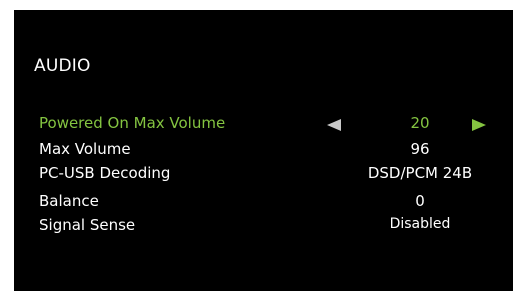 This screenshot has height=303, width=527. What do you see at coordinates (263, 227) in the screenshot?
I see `menu-item-signal-sense: Signal Sense Disabled` at bounding box center [263, 227].